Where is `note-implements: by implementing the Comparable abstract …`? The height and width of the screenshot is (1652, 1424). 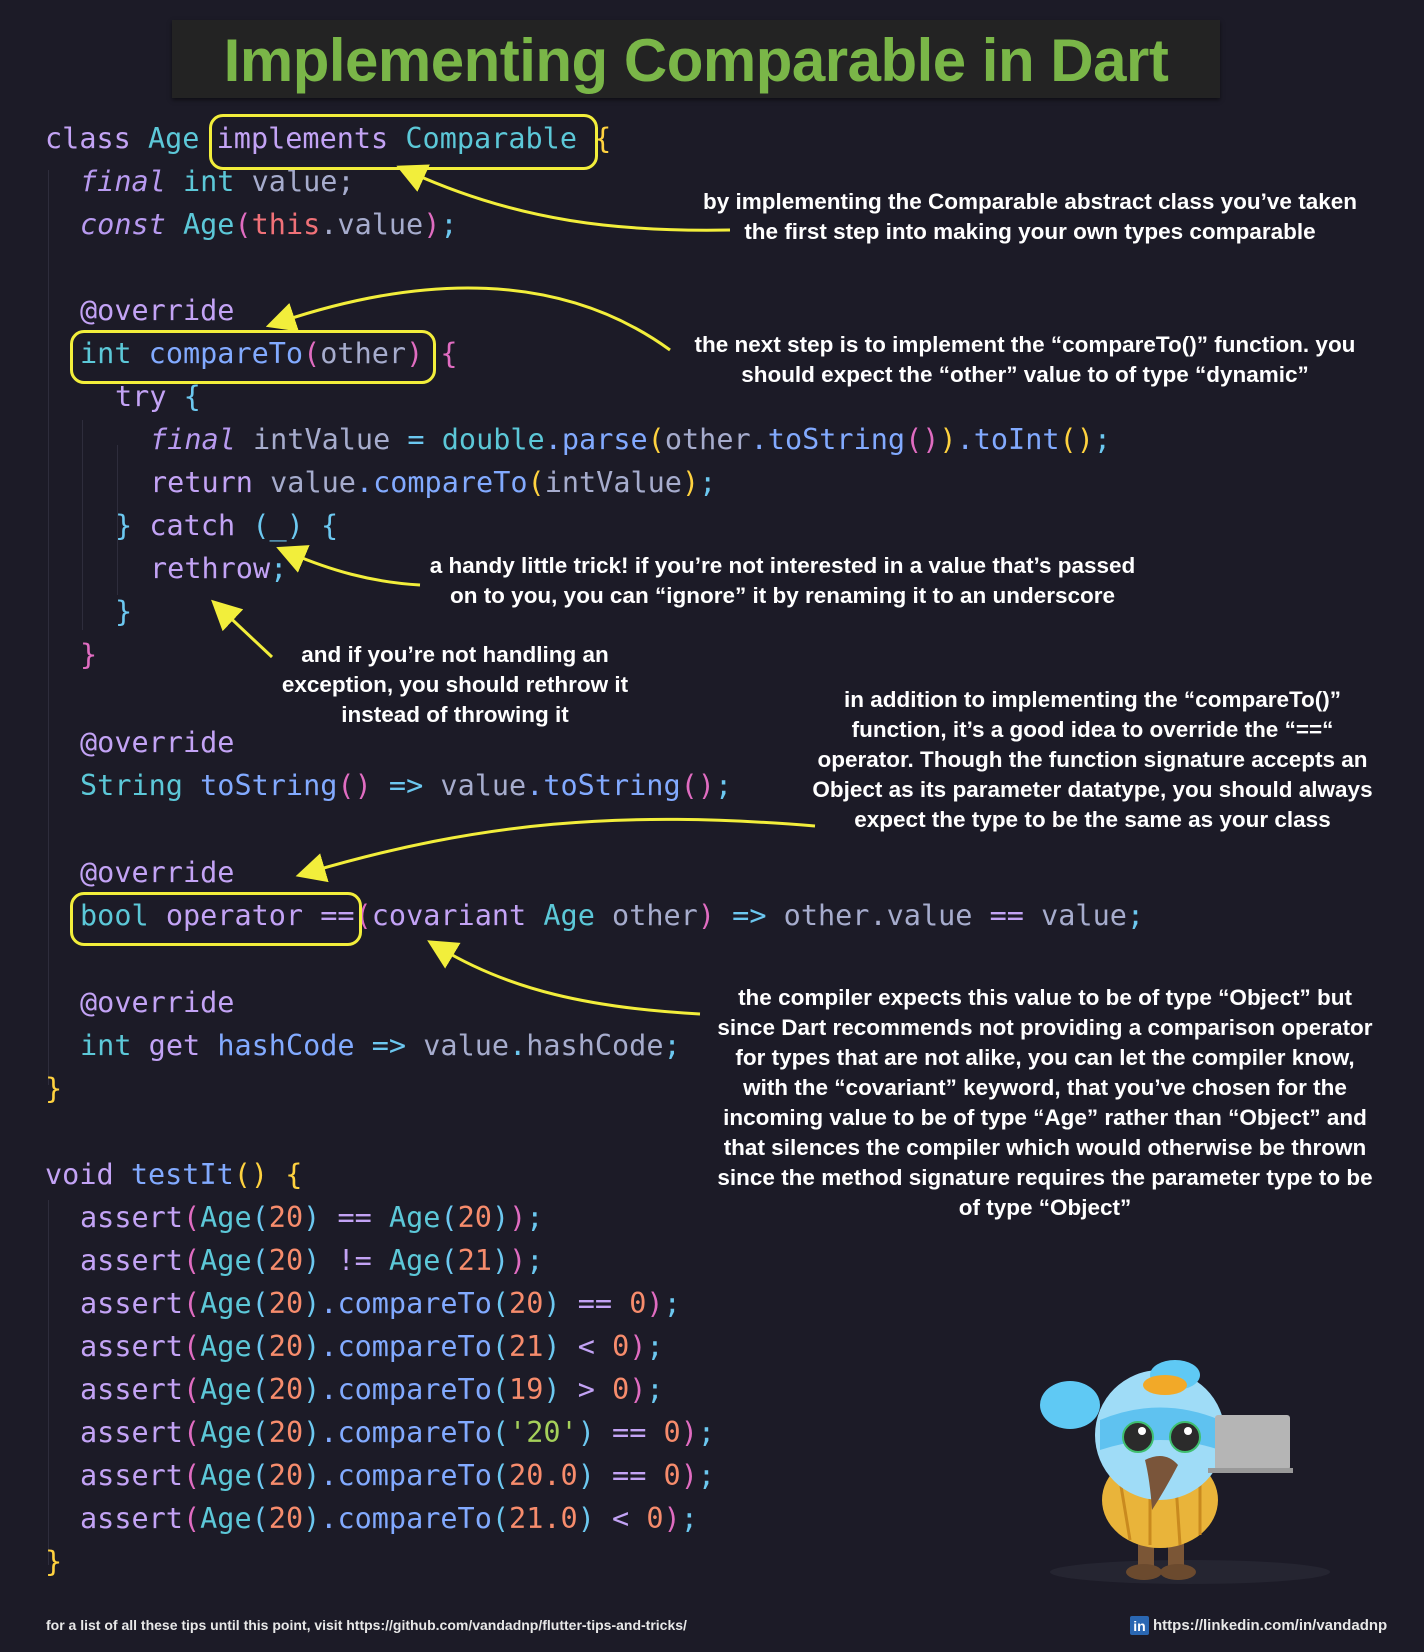 note-implements: by implementing the Comparable abstract … is located at coordinates (1030, 216).